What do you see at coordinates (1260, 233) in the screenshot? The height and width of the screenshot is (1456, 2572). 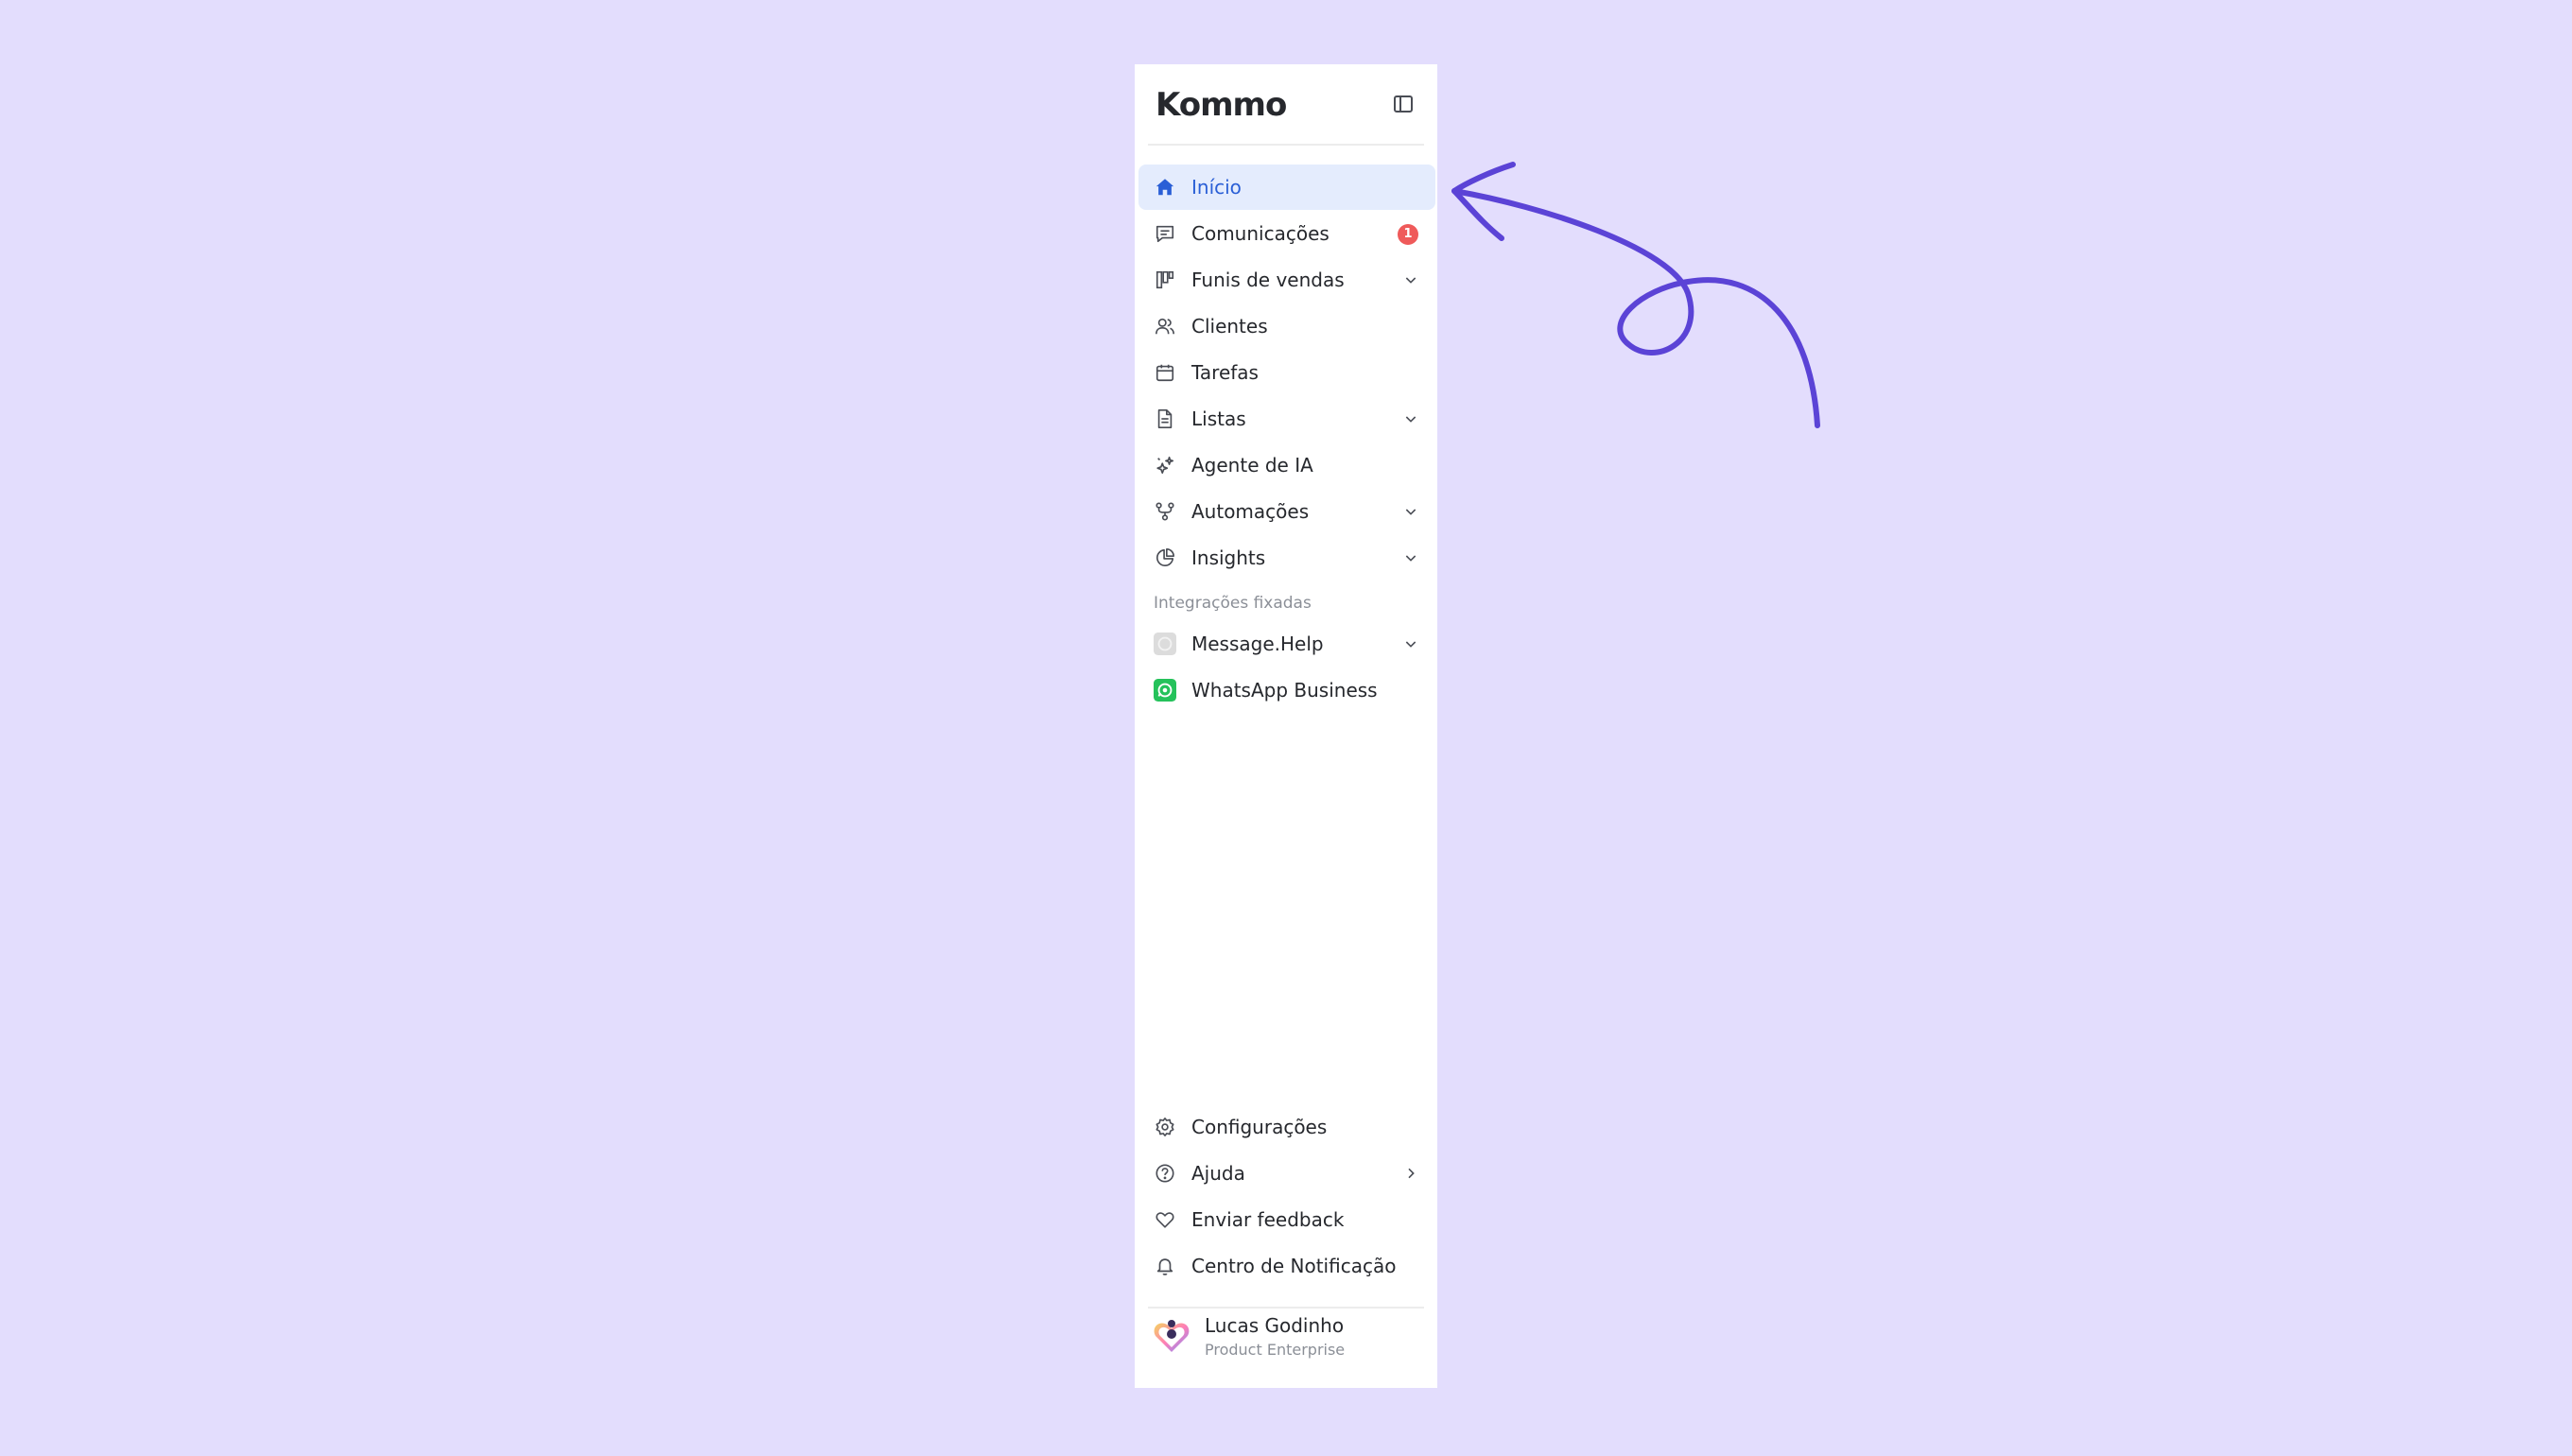 I see `nav-label: Comunicações` at bounding box center [1260, 233].